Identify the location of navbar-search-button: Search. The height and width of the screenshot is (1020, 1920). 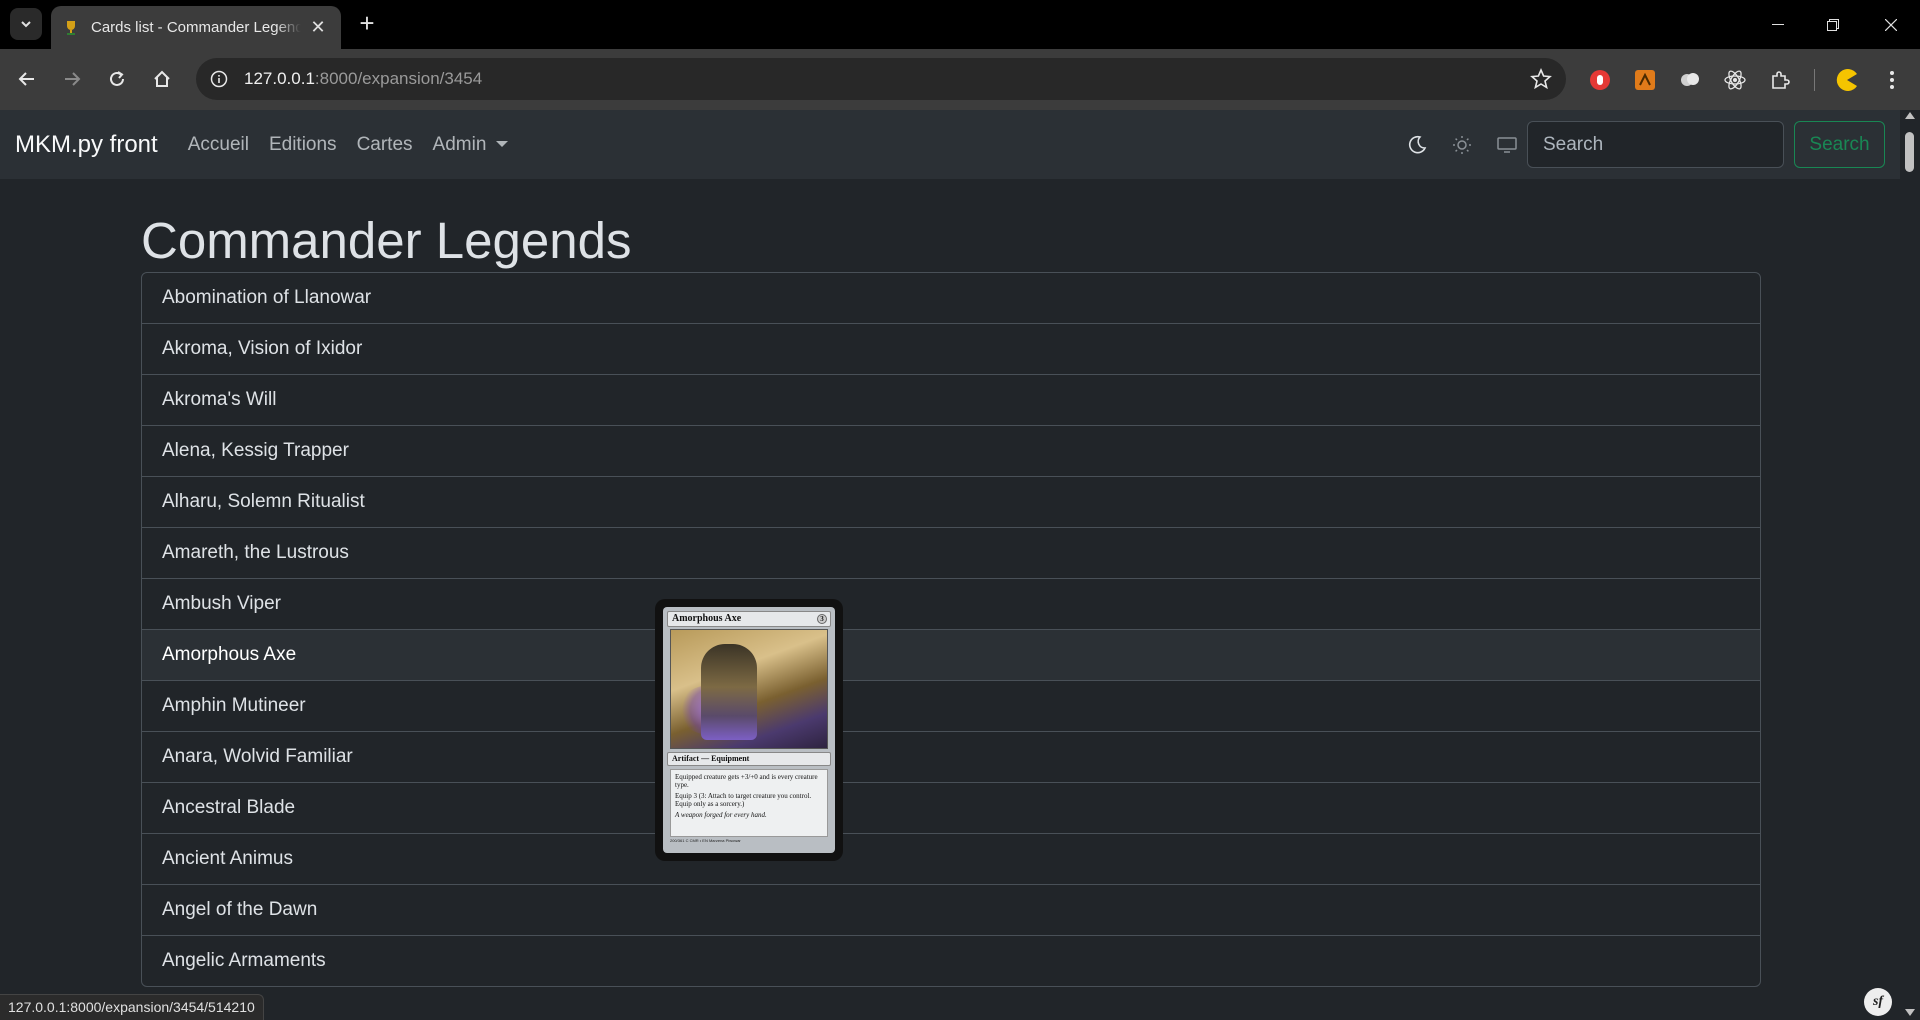
(1839, 144).